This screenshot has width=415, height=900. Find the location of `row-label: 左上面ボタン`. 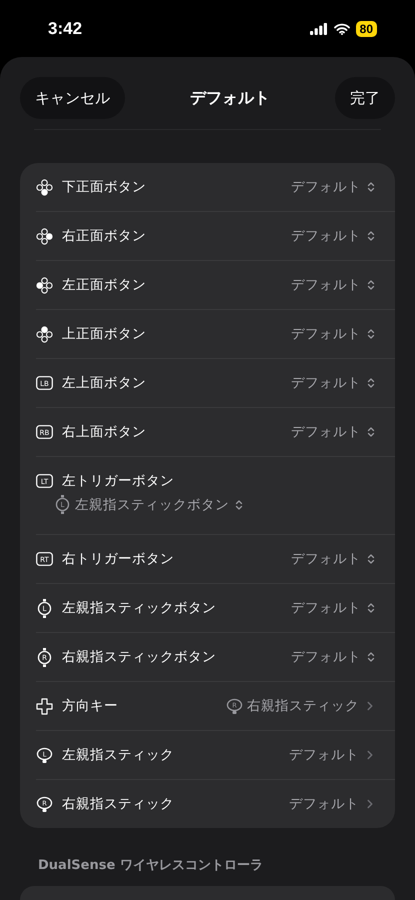

row-label: 左上面ボタン is located at coordinates (104, 383).